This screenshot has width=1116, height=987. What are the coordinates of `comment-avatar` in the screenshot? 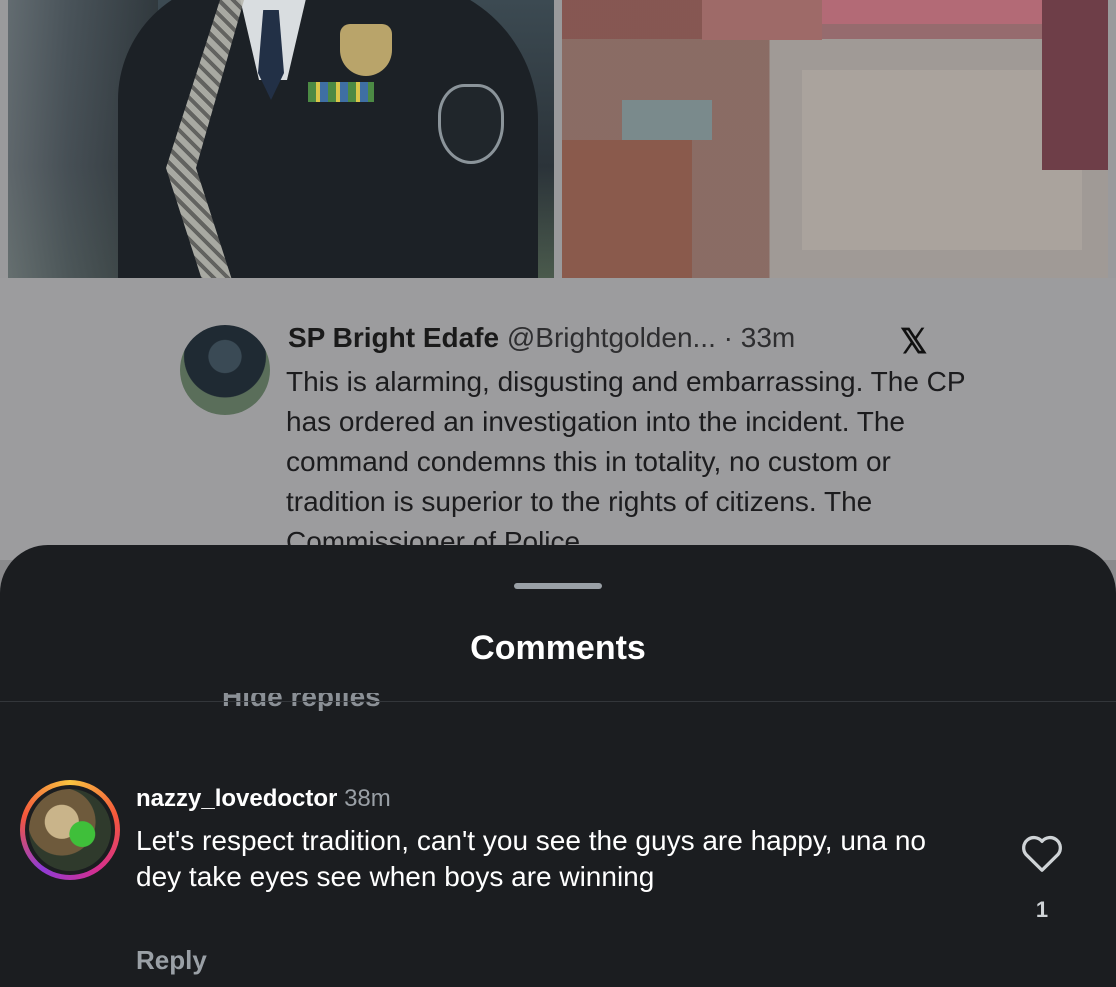 It's located at (70, 830).